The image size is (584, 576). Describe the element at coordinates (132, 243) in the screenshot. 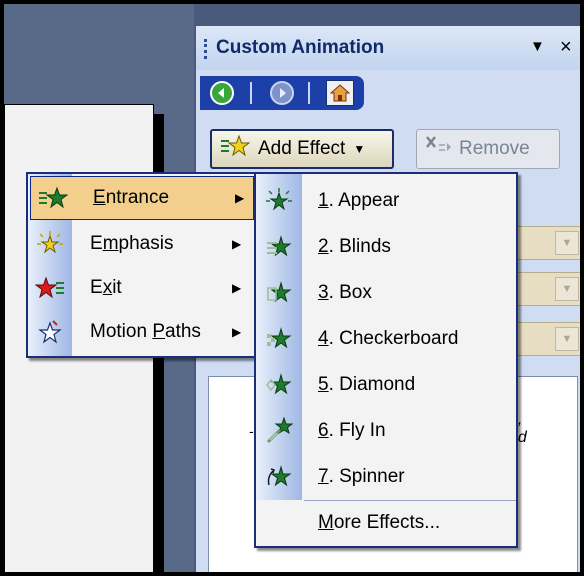

I see `menu-item-label: Emphasis` at that location.